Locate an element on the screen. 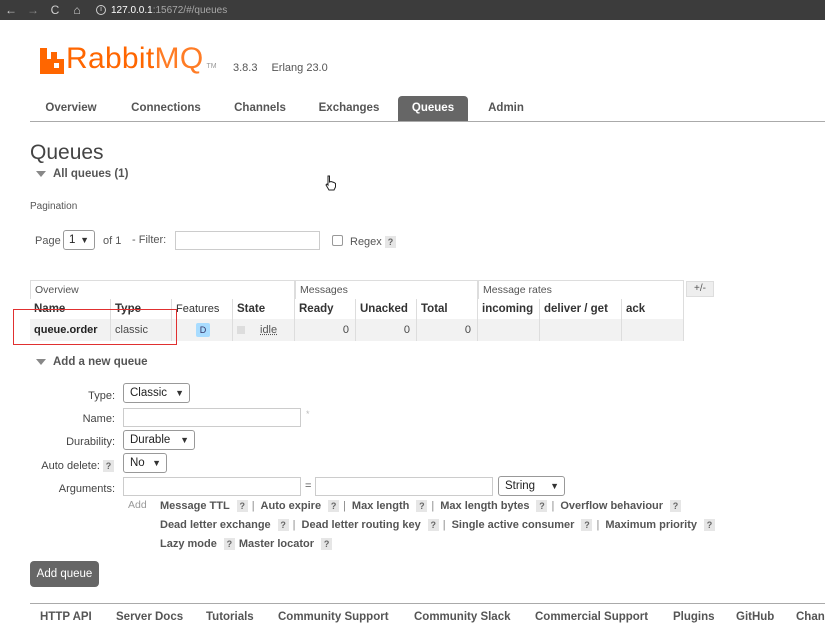  rabbitmq-version: 3.8.3 is located at coordinates (245, 68).